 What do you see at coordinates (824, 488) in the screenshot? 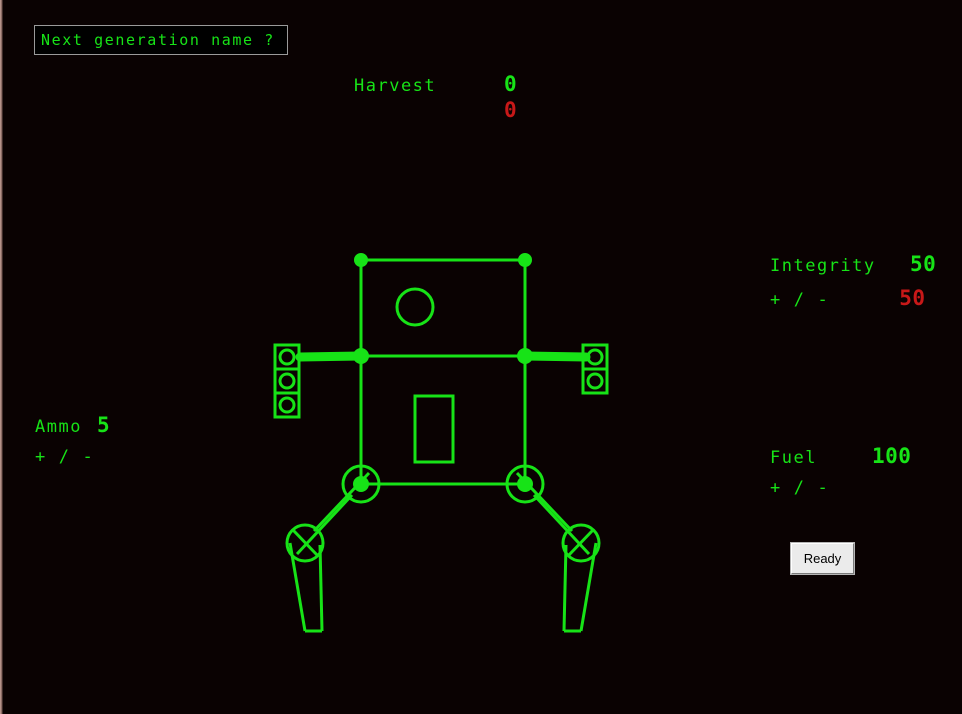
I see `fuel-decrease-button: -` at bounding box center [824, 488].